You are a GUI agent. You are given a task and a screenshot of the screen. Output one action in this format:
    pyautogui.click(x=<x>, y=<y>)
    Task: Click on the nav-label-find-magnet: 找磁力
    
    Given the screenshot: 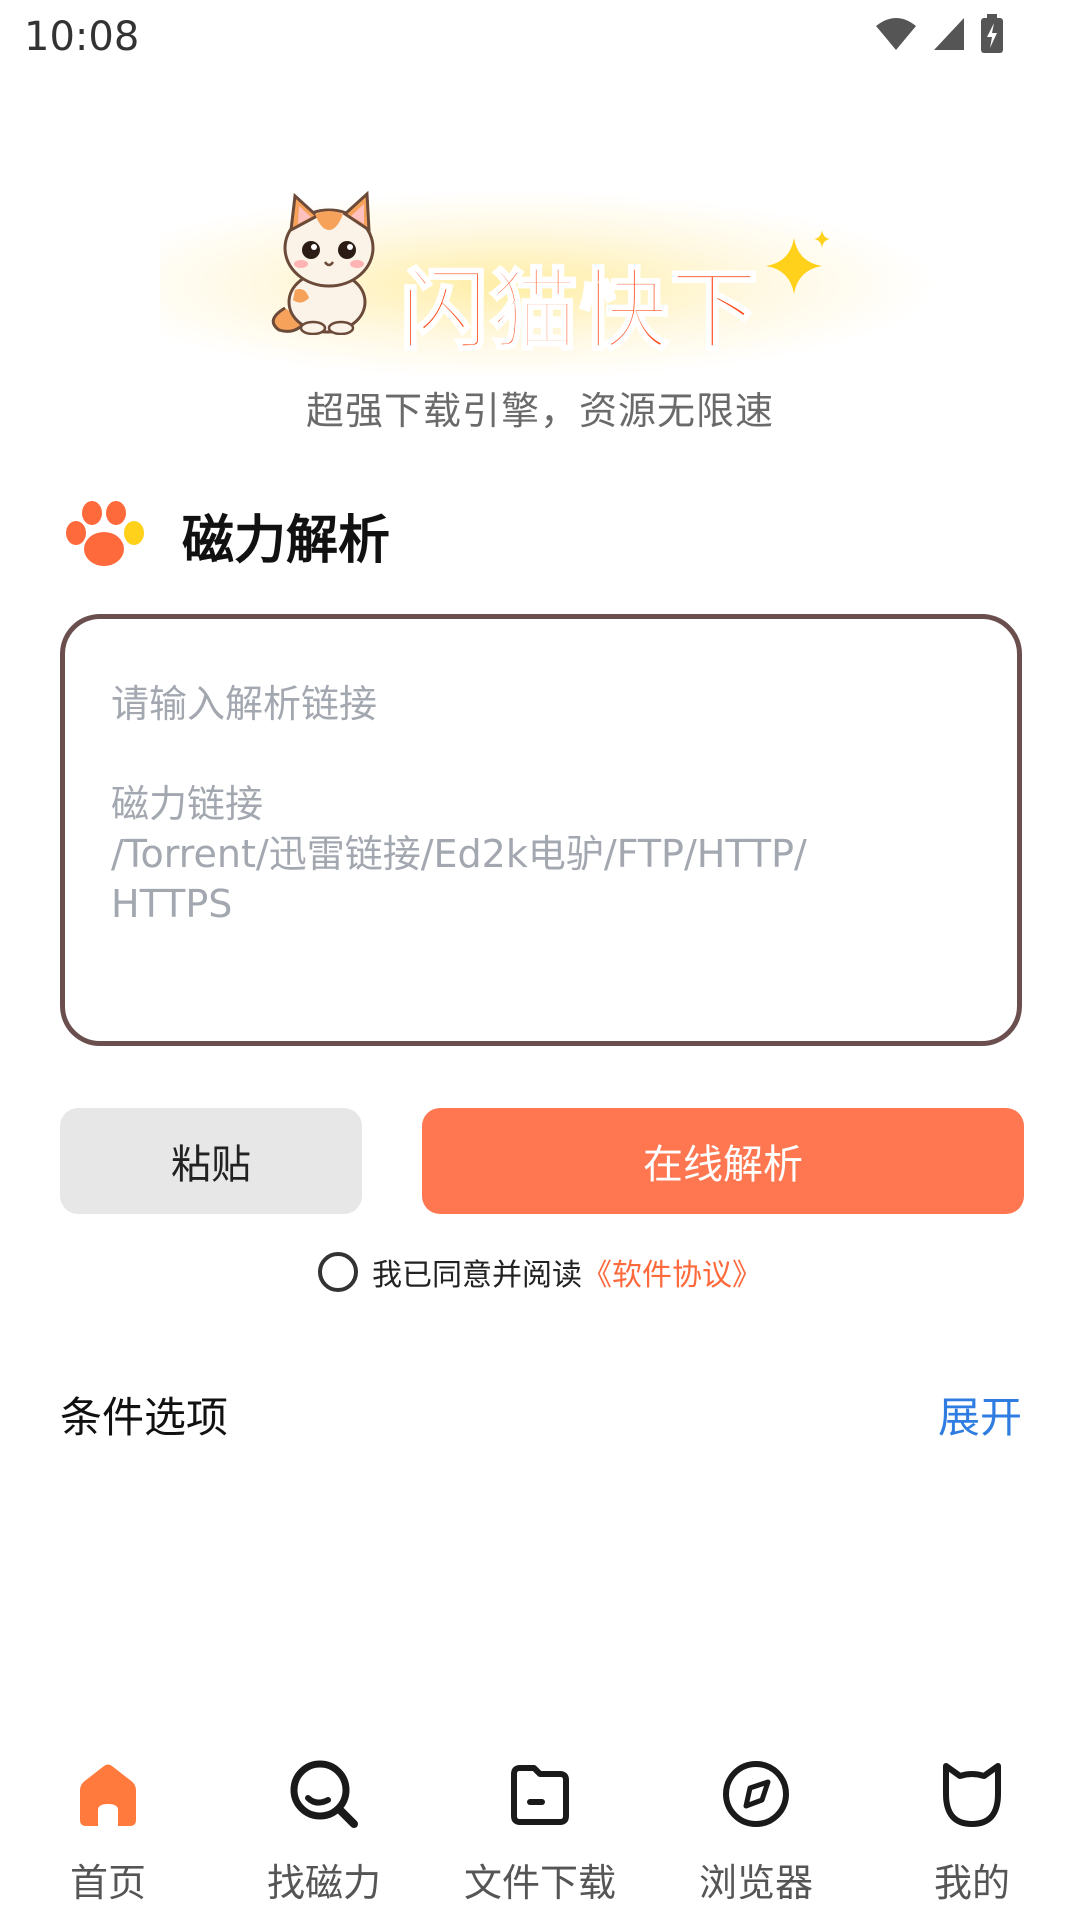 What is the action you would take?
    pyautogui.click(x=323, y=1883)
    